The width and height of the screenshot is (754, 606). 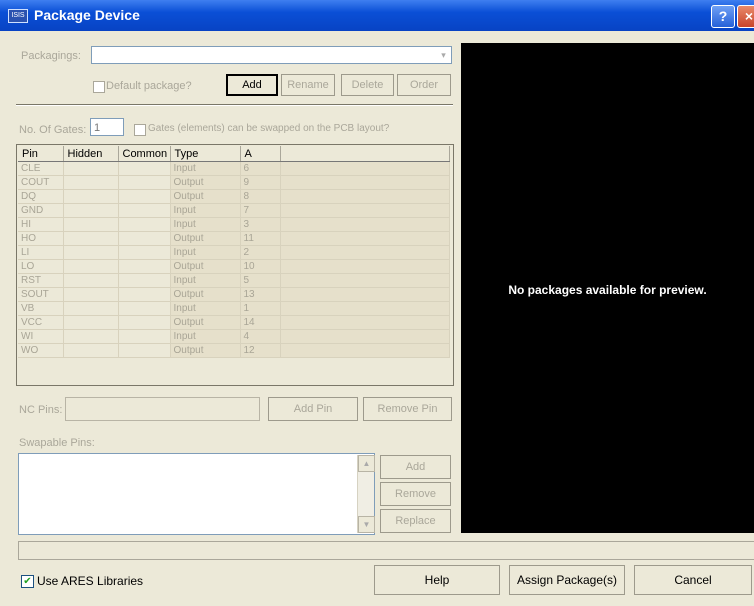 I want to click on swappable-pins-list, so click(x=196, y=494).